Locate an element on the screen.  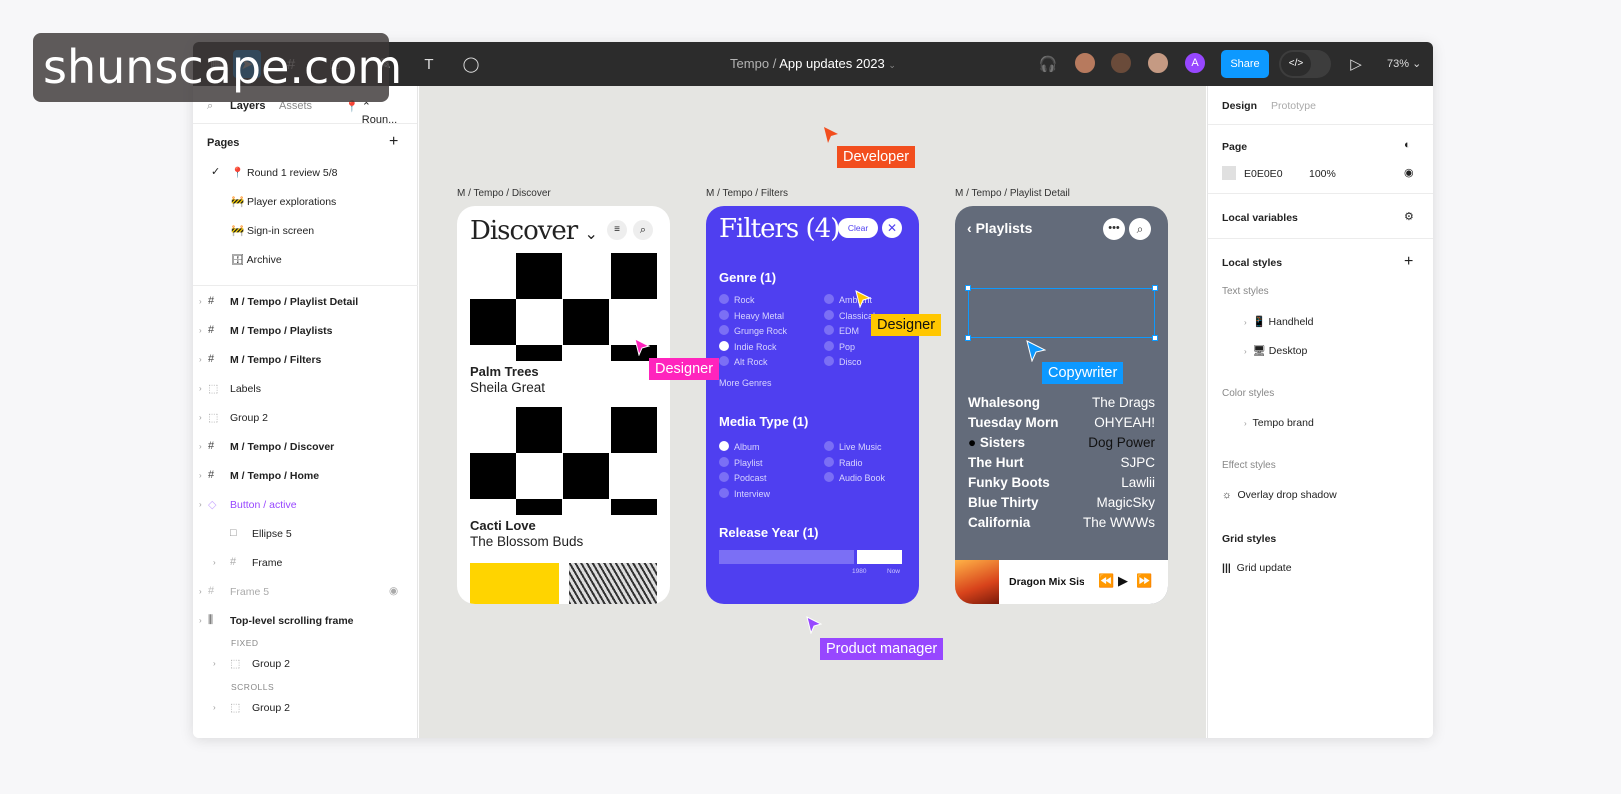
layer-row: › # M / Tempo / Playlists is located at coordinates (305, 331).